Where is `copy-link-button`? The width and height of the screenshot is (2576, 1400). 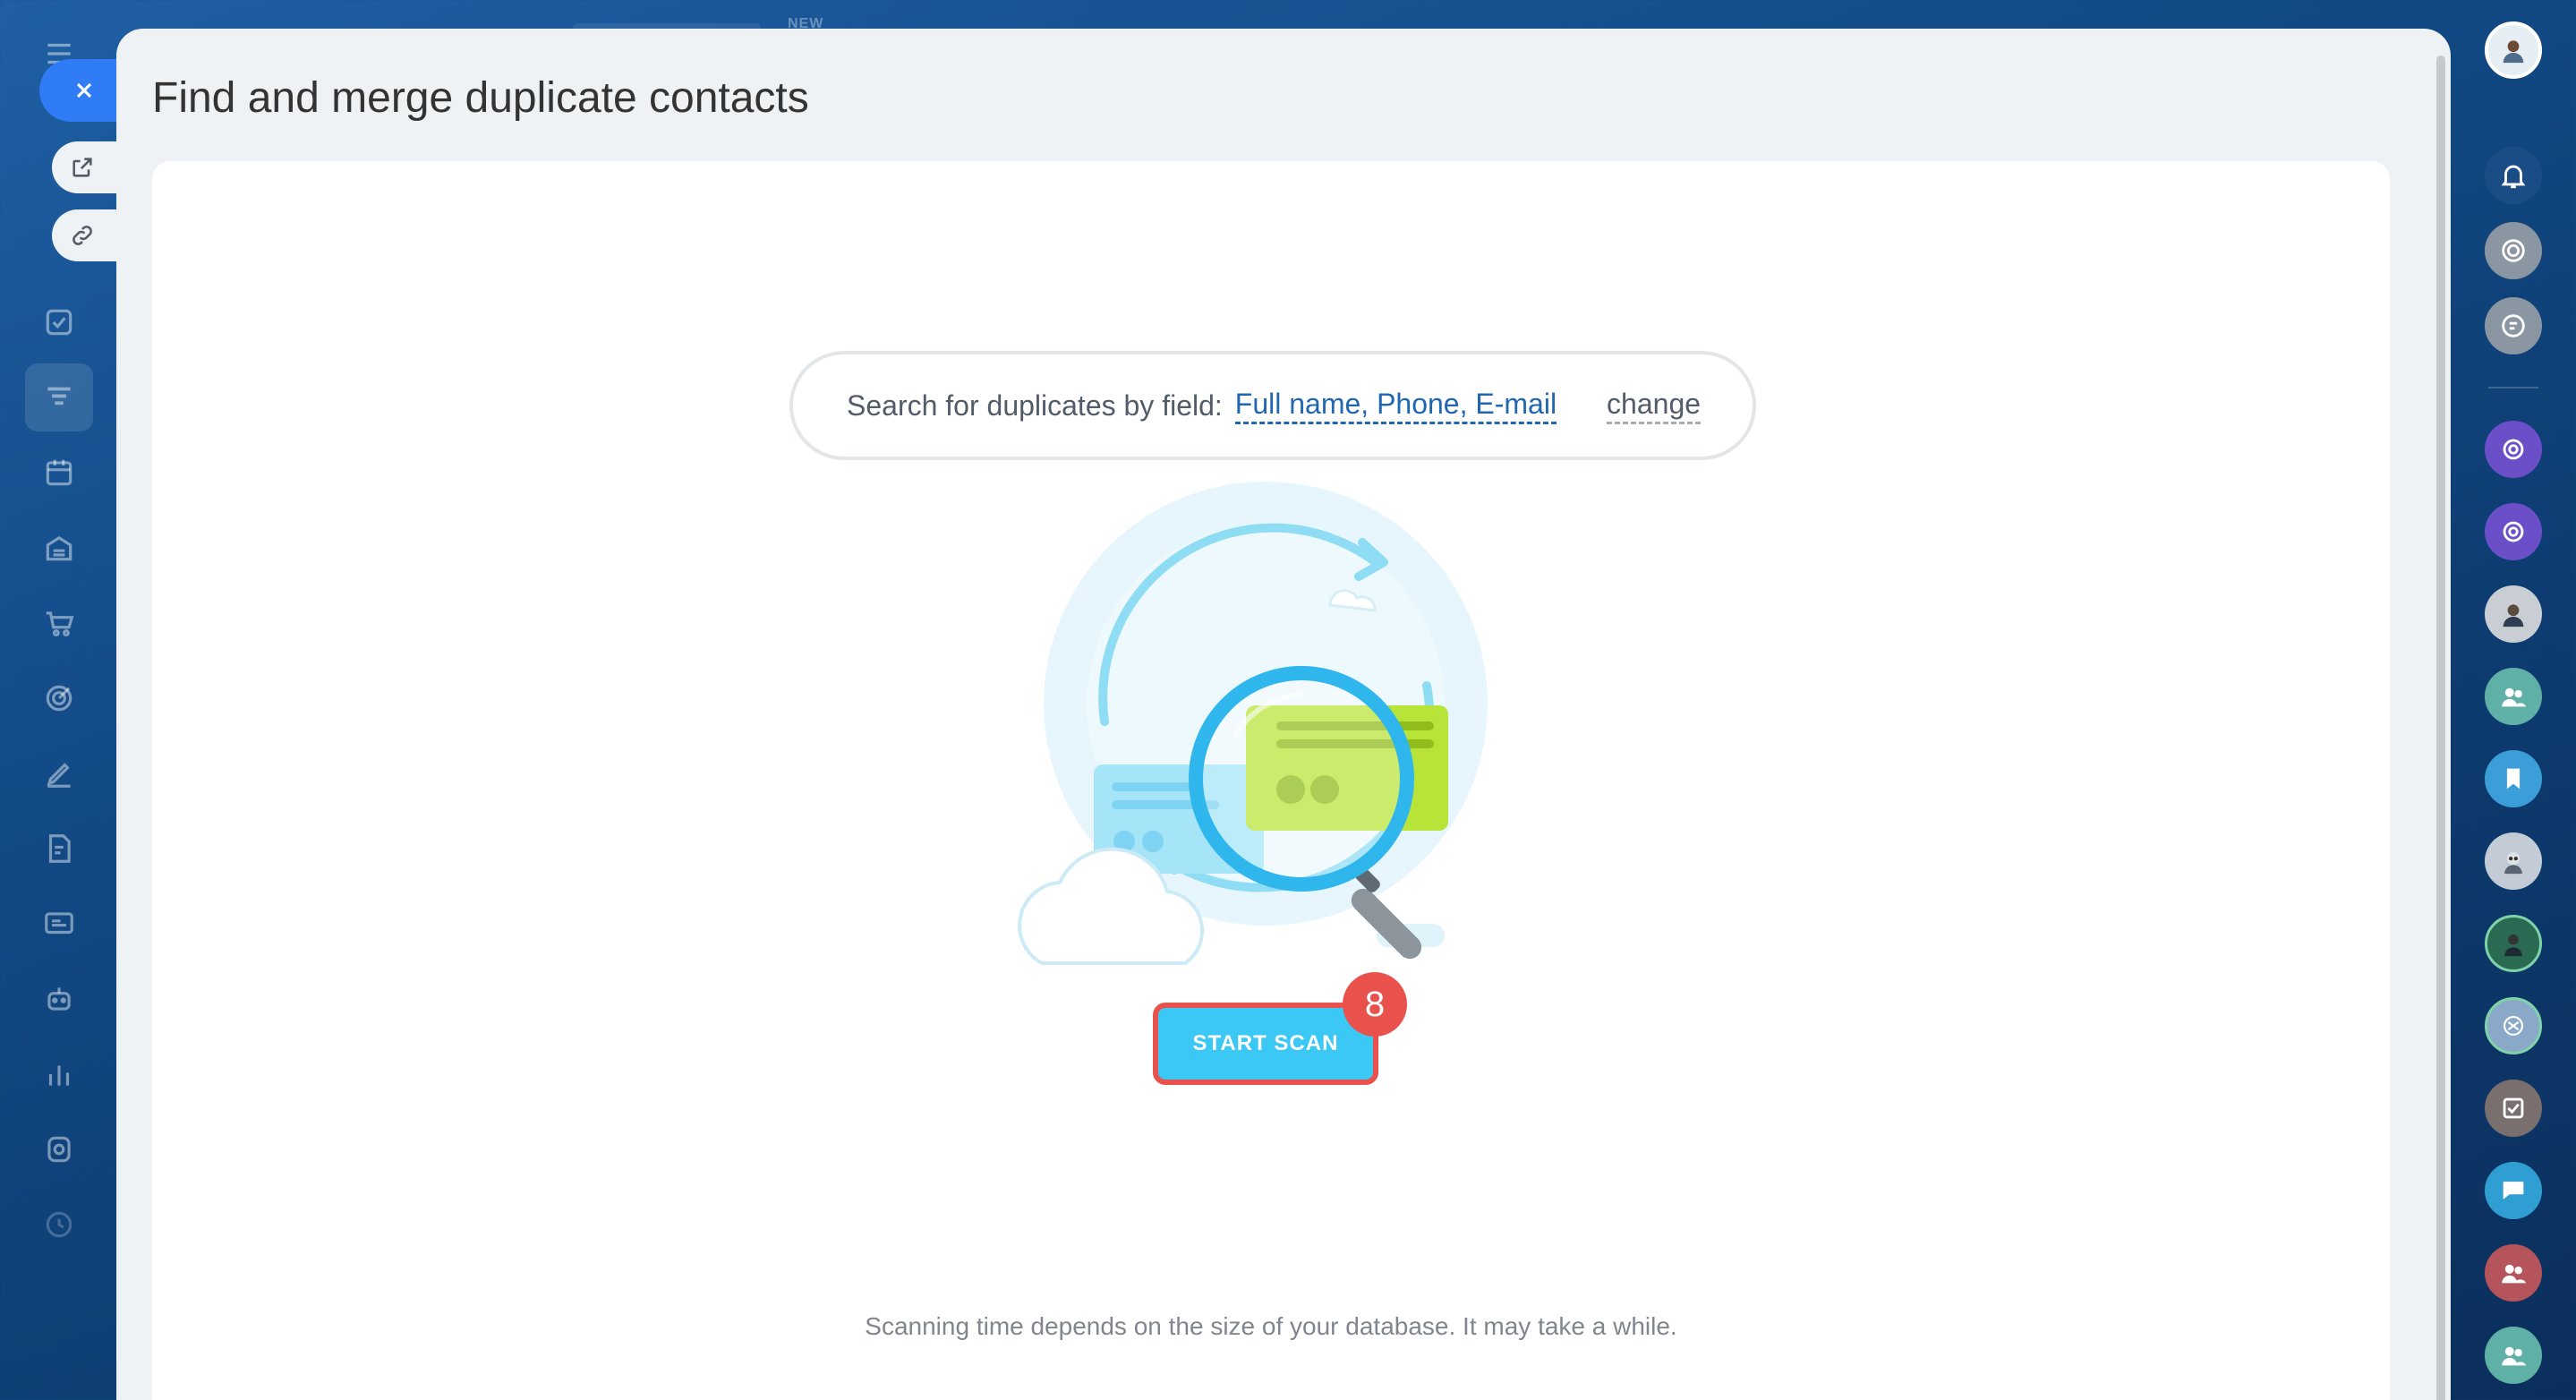 copy-link-button is located at coordinates (88, 235).